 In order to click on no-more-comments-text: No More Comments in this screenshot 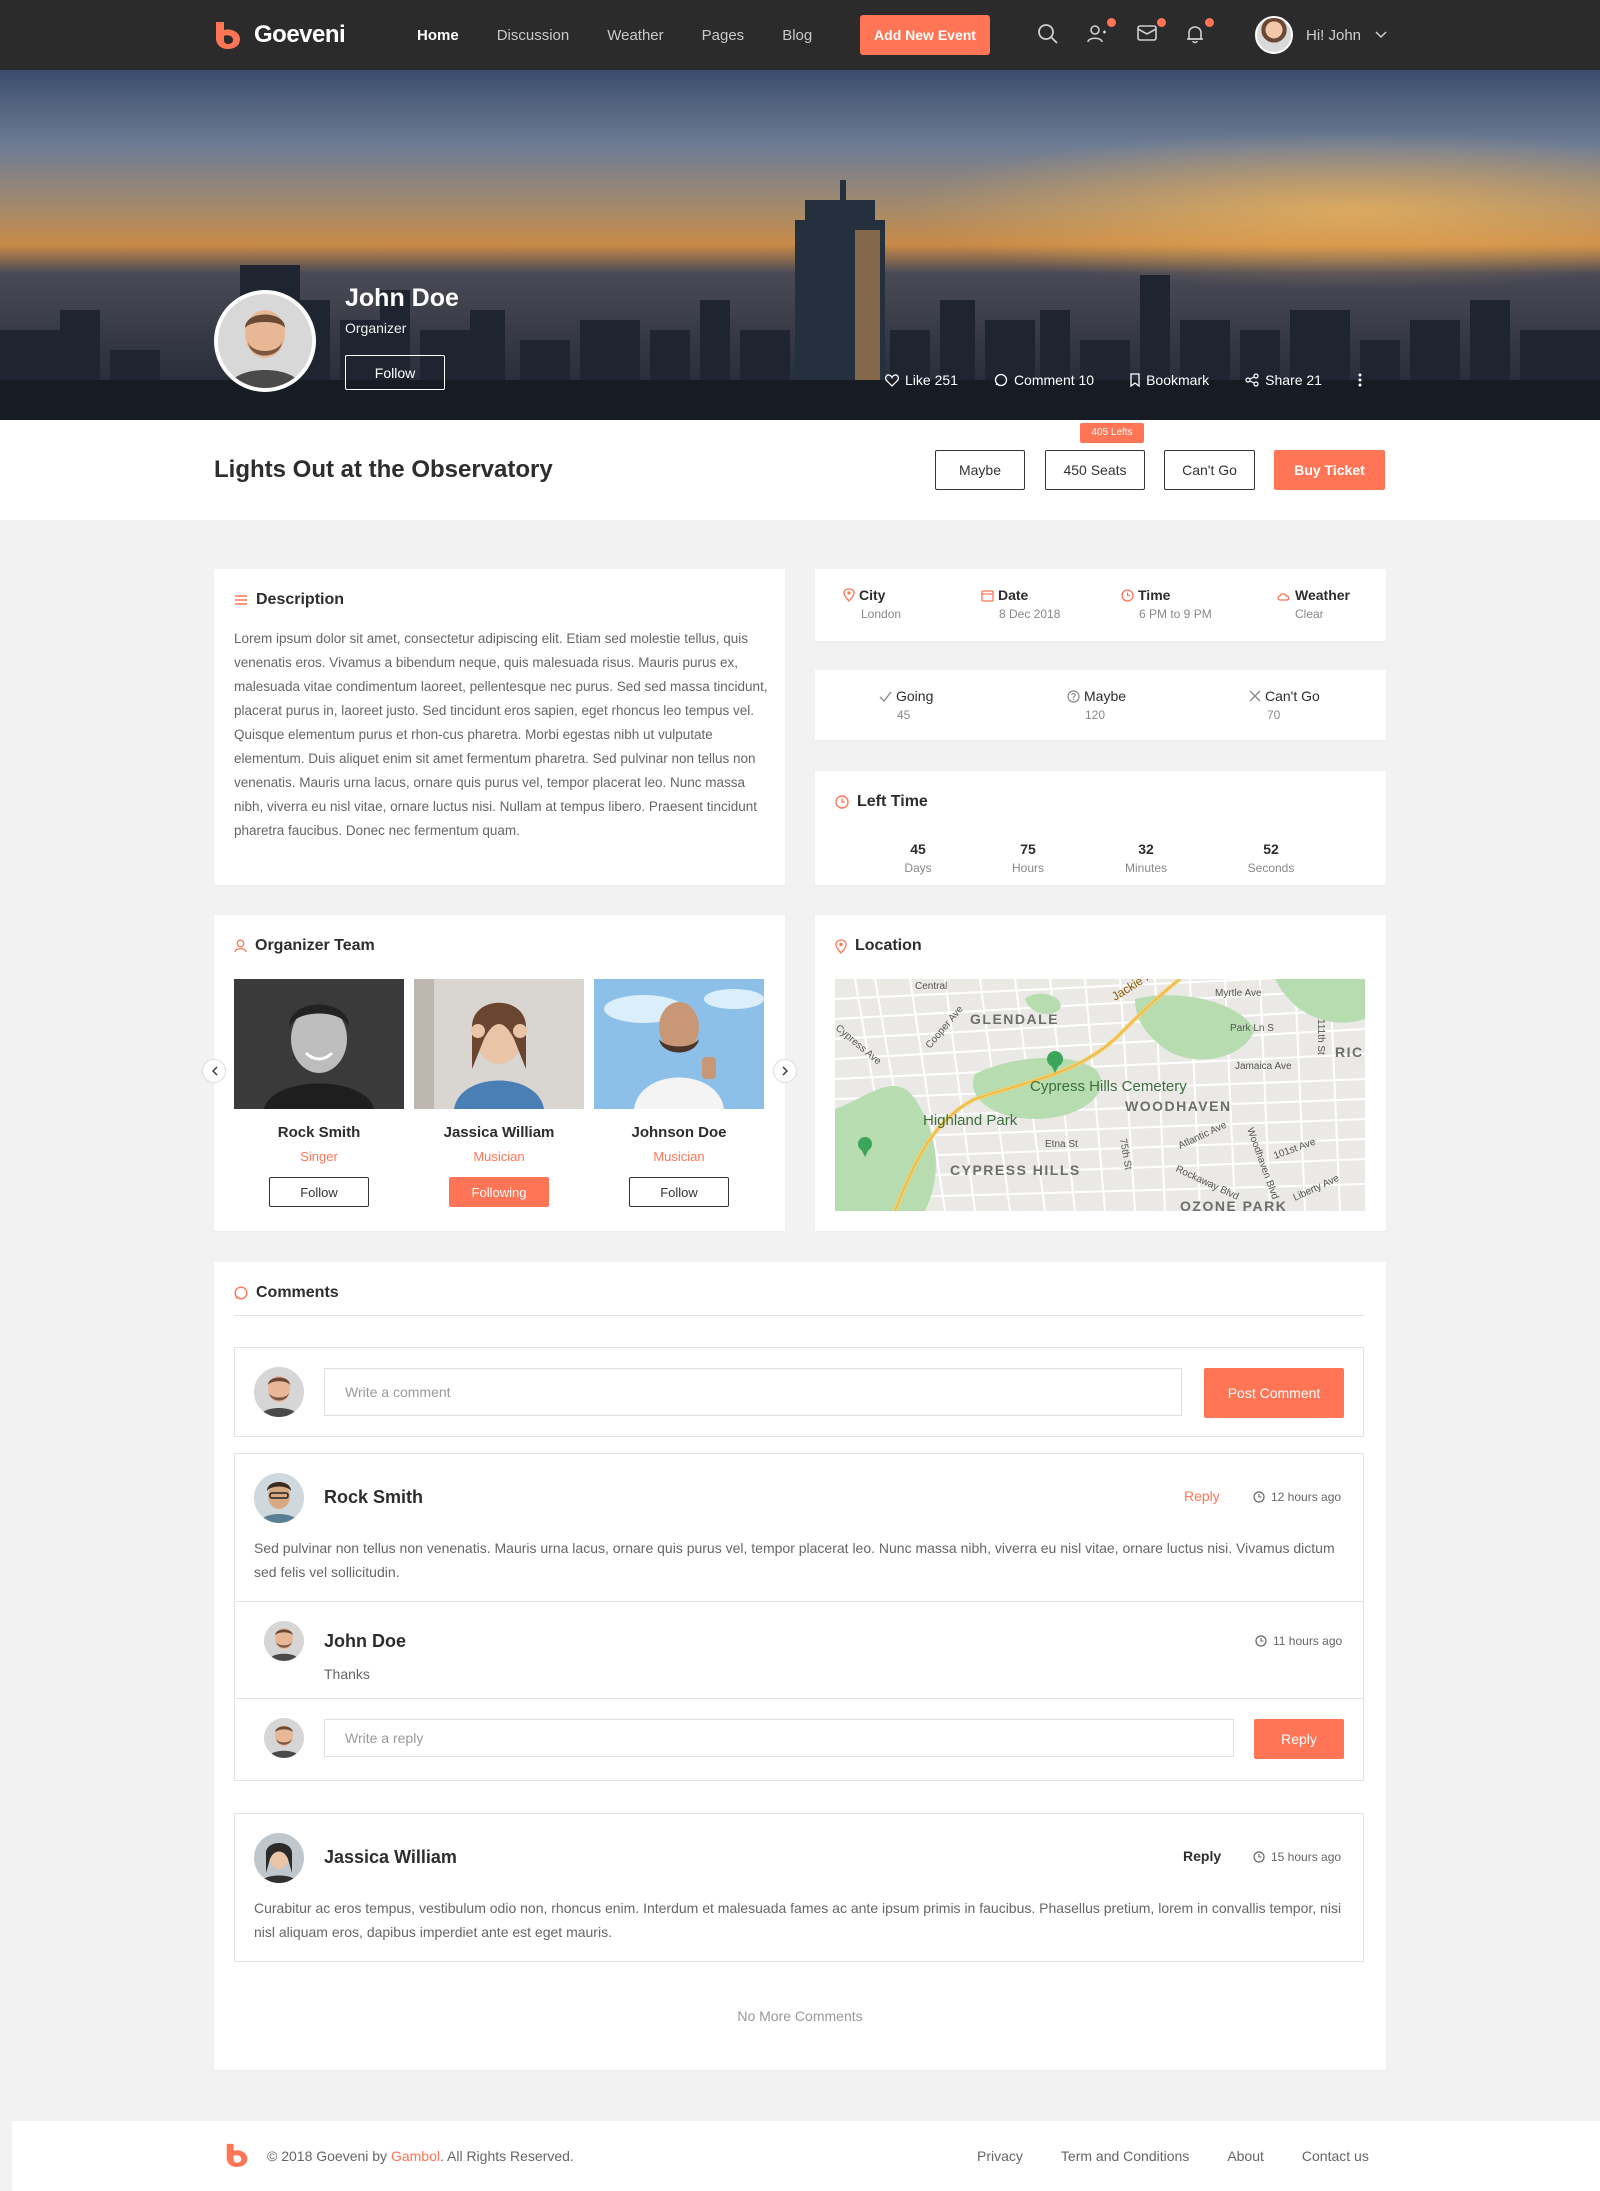, I will do `click(800, 2016)`.